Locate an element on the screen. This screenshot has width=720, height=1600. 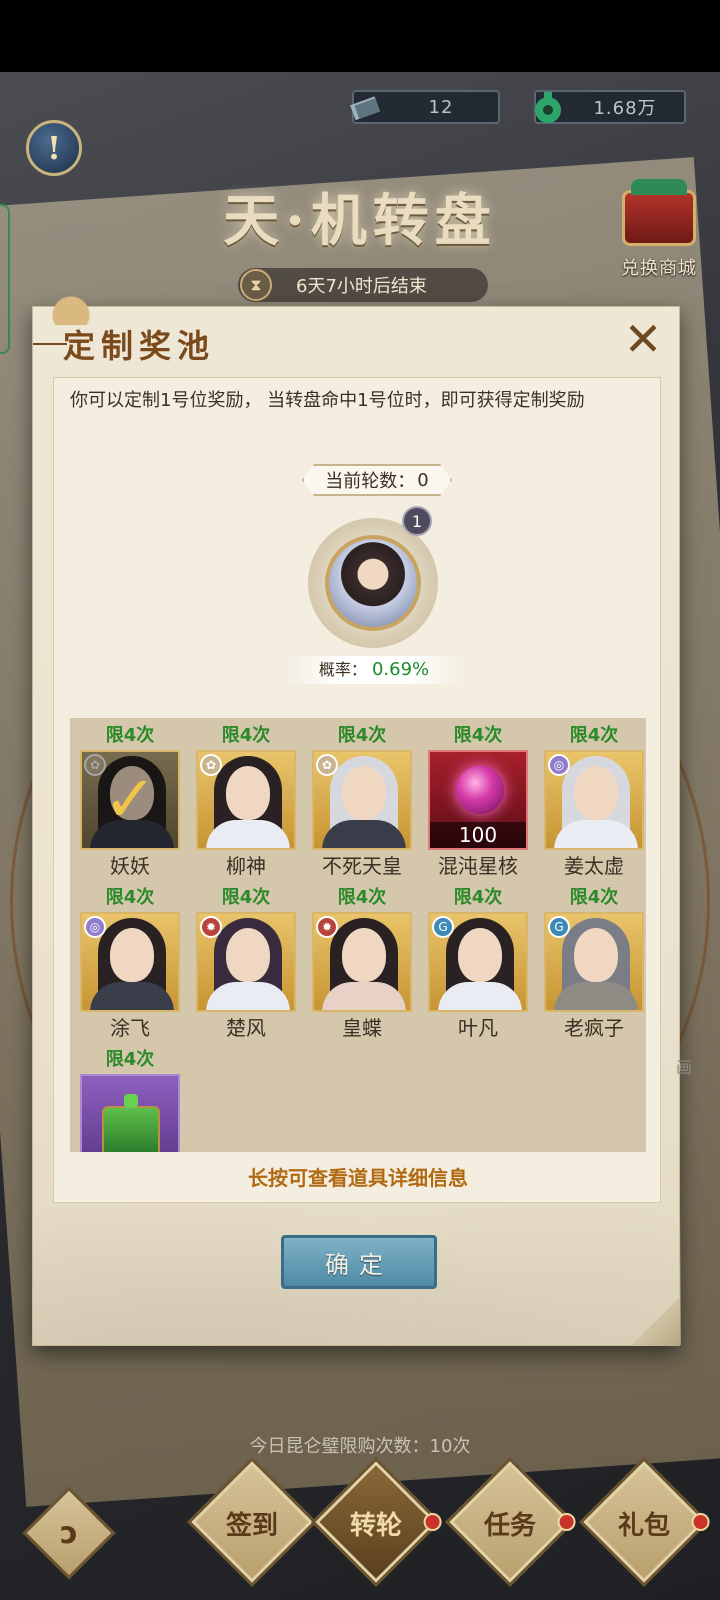
status-bar is located at coordinates (360, 36).